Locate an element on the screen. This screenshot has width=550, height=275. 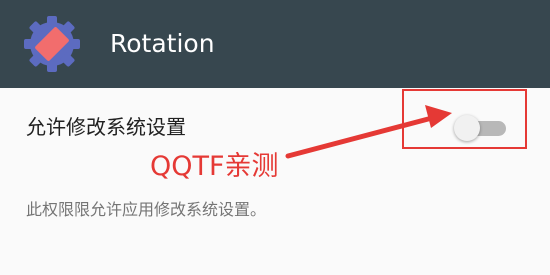
setting-title: 允许修改系统设置 is located at coordinates (106, 127).